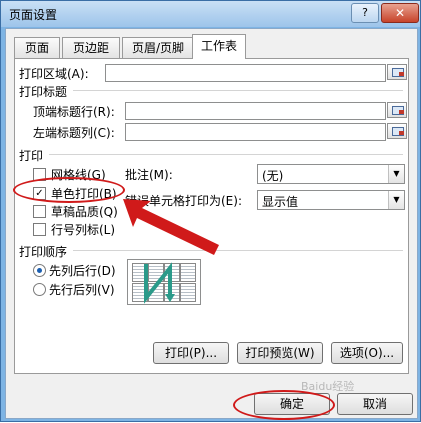 This screenshot has width=421, height=423. Describe the element at coordinates (54, 74) in the screenshot. I see `print-area-label: 打印区域(A):` at that location.